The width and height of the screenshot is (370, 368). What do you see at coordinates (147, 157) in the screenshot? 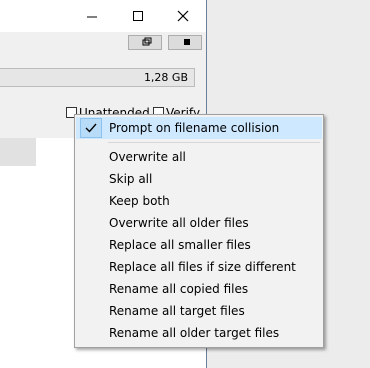
I see `menu-item-label: Overwrite all` at bounding box center [147, 157].